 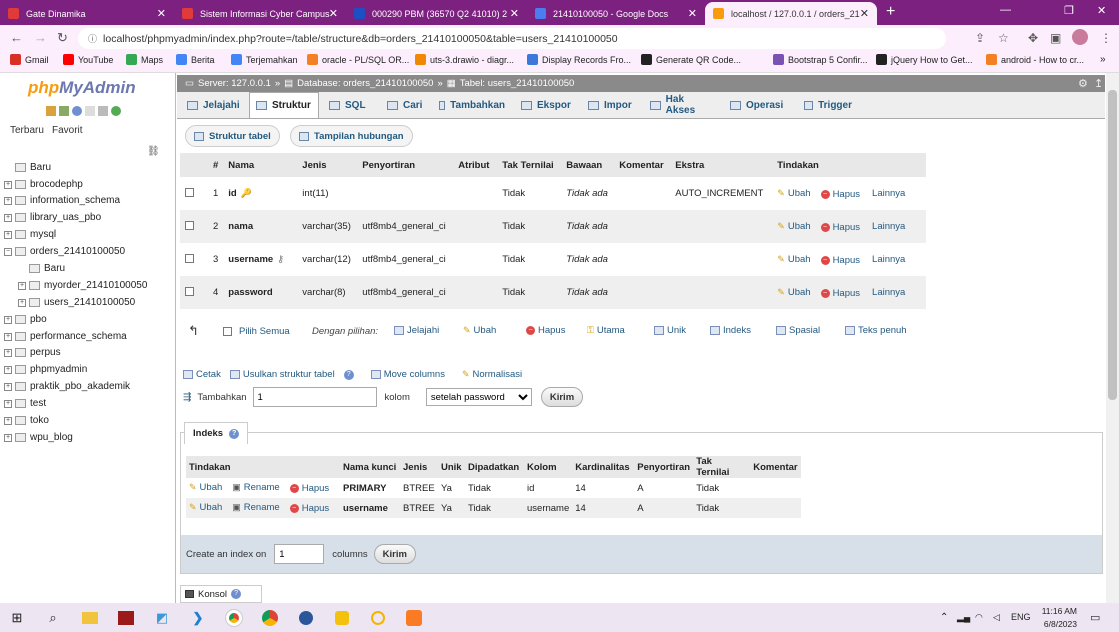 What do you see at coordinates (126, 618) in the screenshot?
I see `app-red-icon` at bounding box center [126, 618].